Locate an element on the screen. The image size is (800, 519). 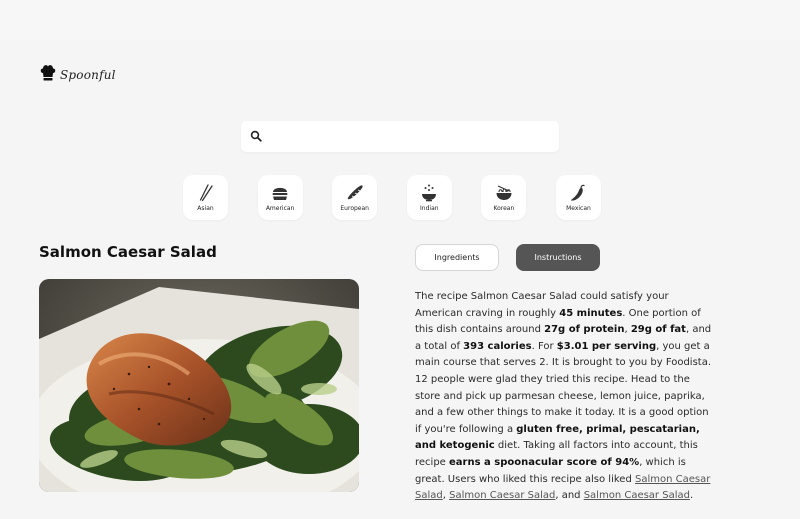
tab-ingredients: Ingredients is located at coordinates (457, 257).